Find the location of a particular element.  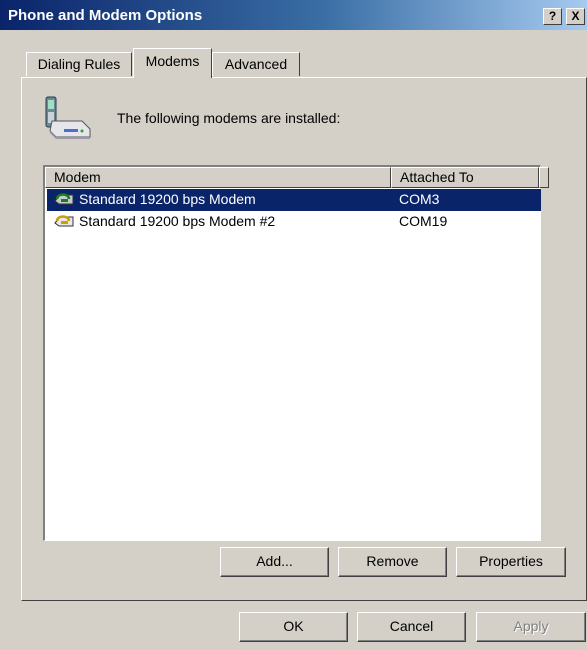

list-header: Modem Attached To is located at coordinates (297, 177).